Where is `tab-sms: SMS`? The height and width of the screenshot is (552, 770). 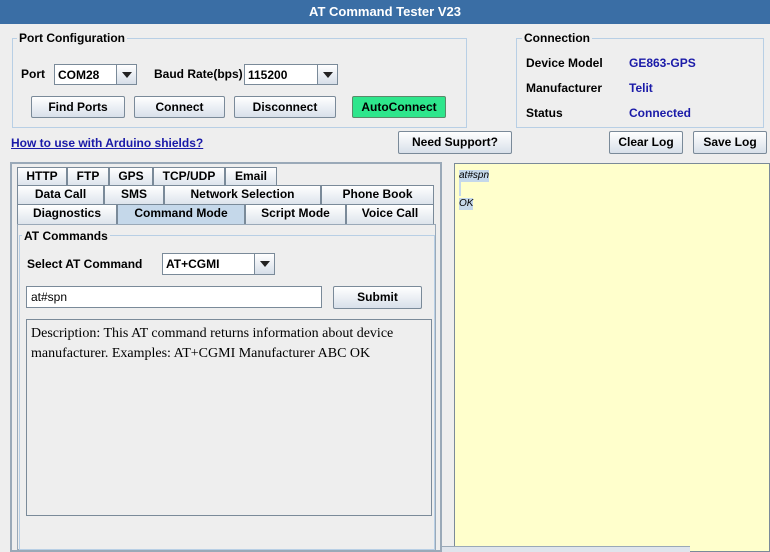 tab-sms: SMS is located at coordinates (134, 194).